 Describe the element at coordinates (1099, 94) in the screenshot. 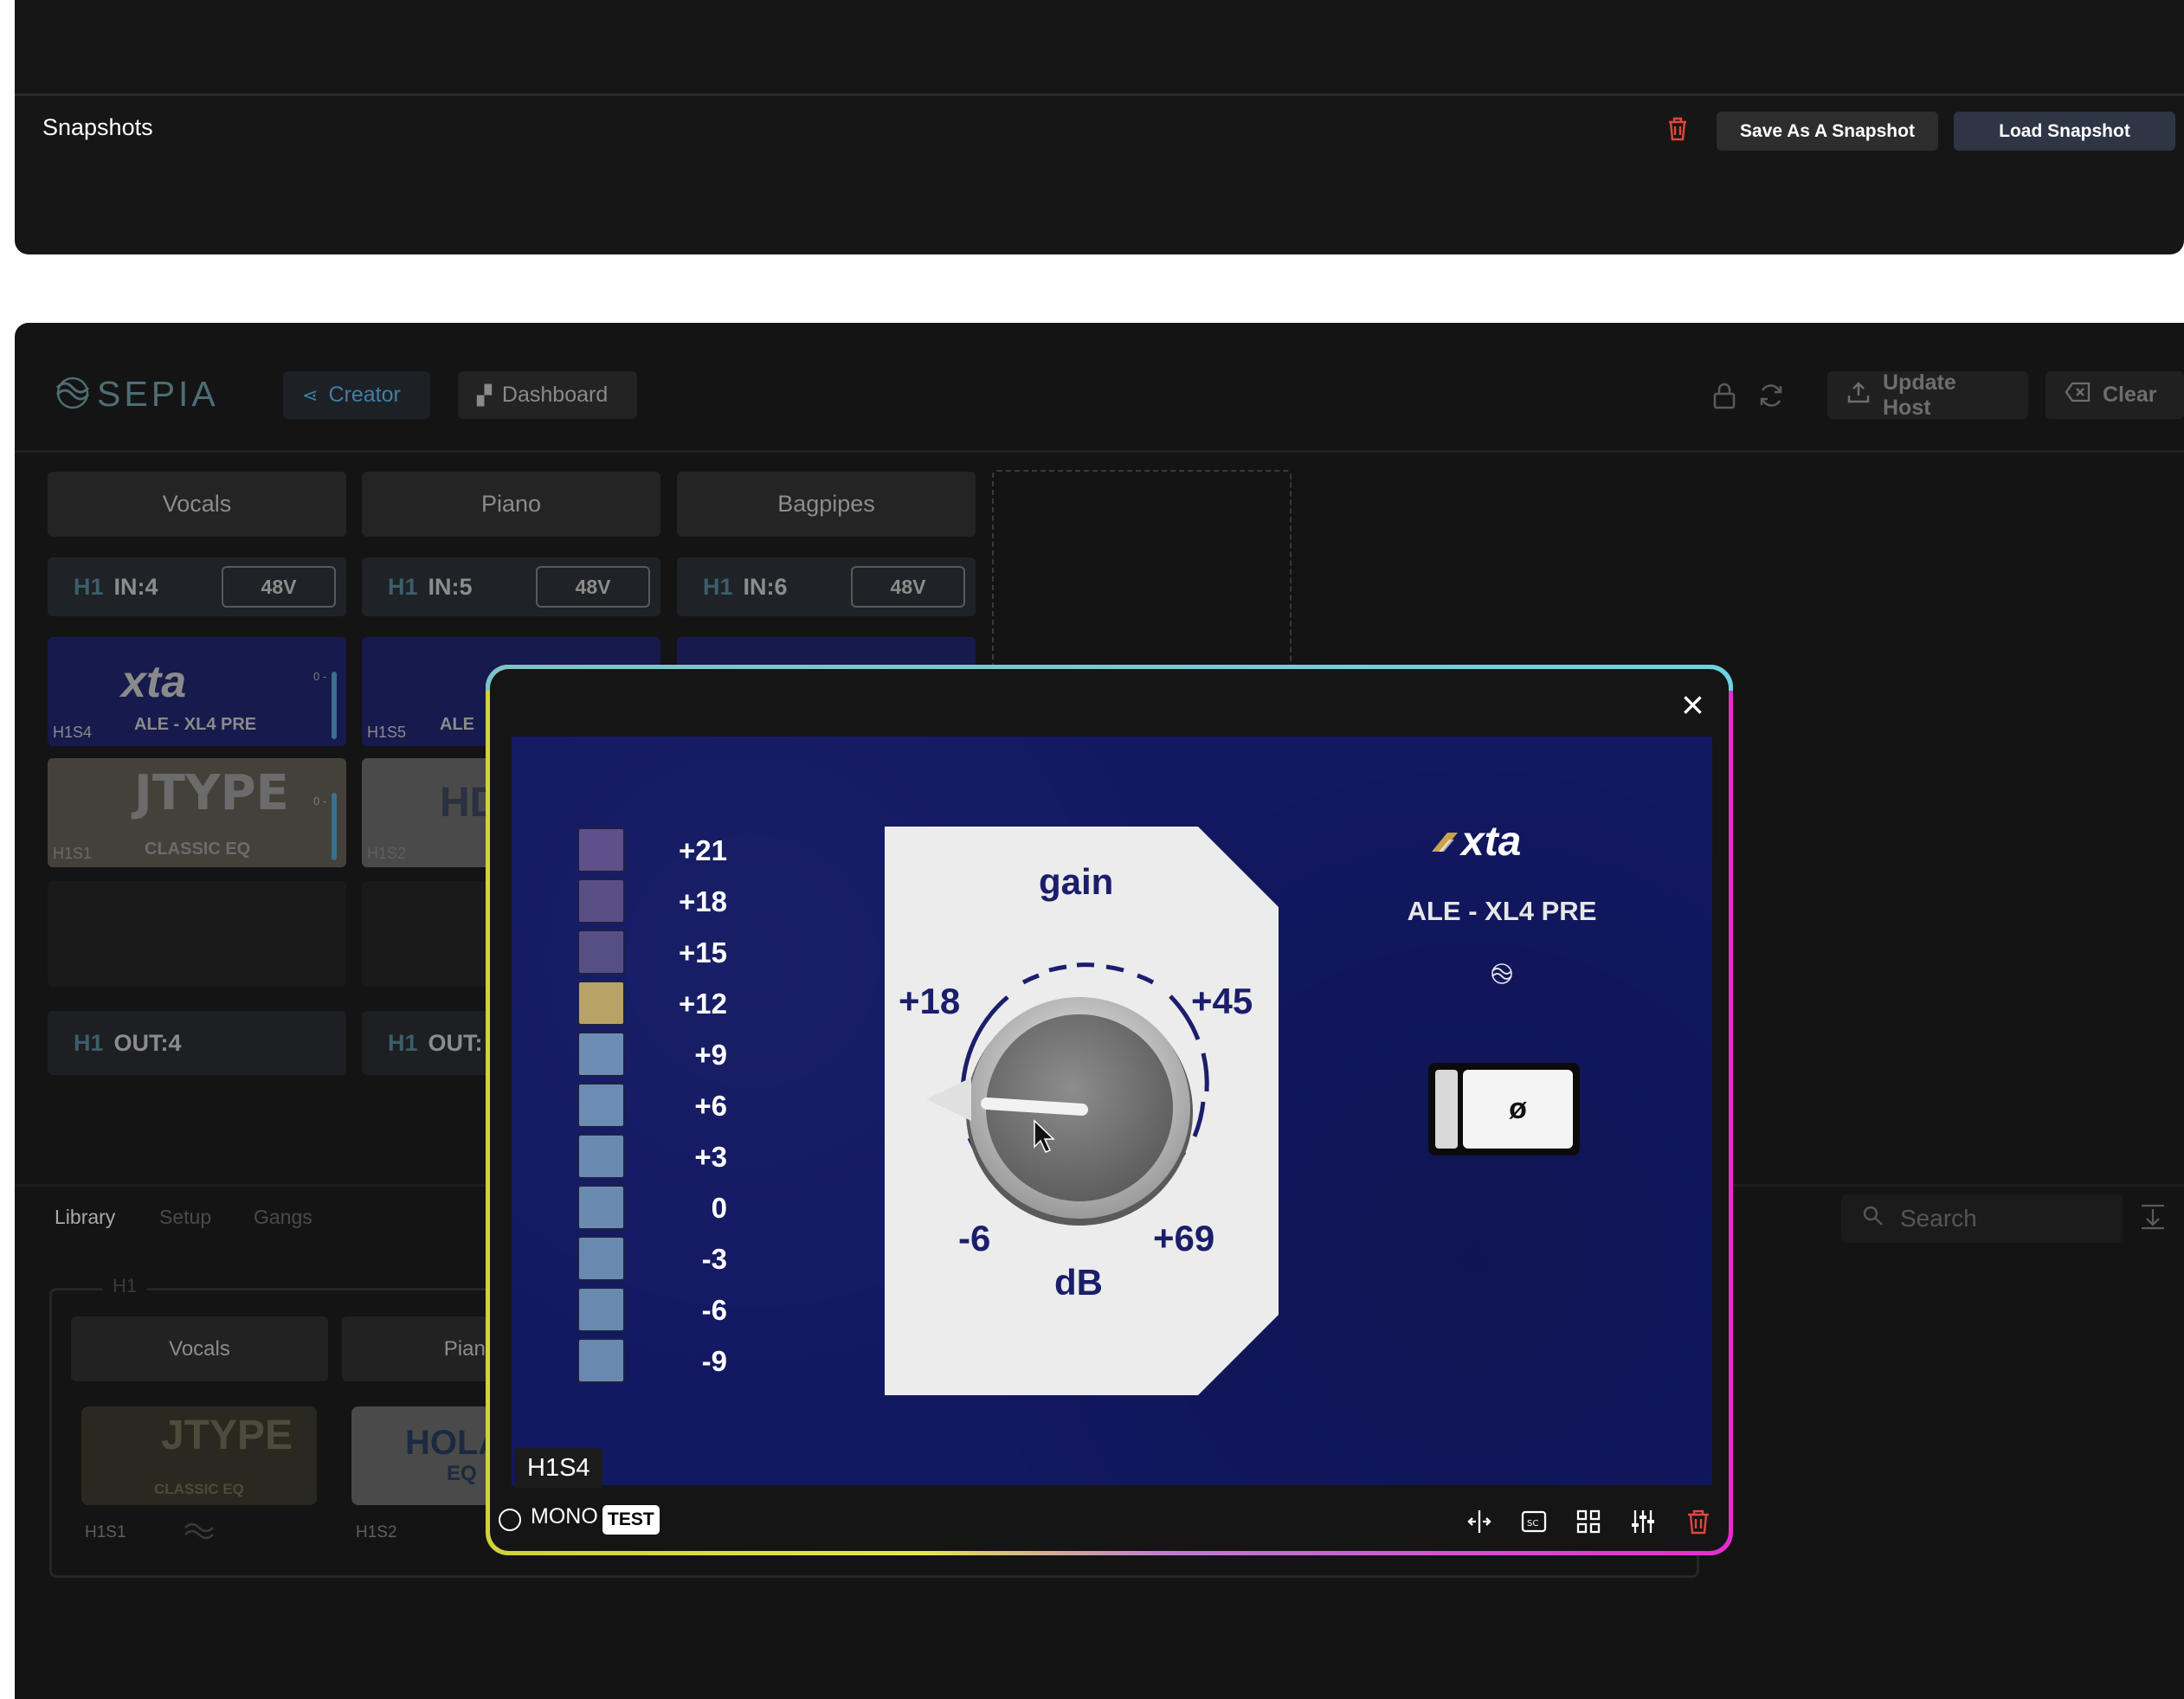

I see `divider` at that location.